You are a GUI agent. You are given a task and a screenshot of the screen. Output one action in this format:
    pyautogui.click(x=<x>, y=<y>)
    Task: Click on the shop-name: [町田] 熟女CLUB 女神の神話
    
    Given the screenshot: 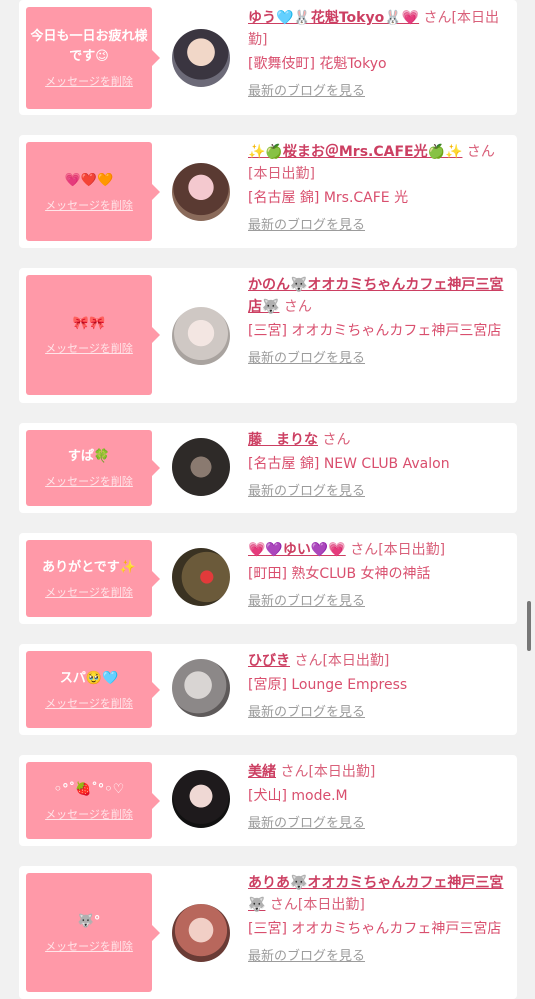 What is the action you would take?
    pyautogui.click(x=339, y=574)
    